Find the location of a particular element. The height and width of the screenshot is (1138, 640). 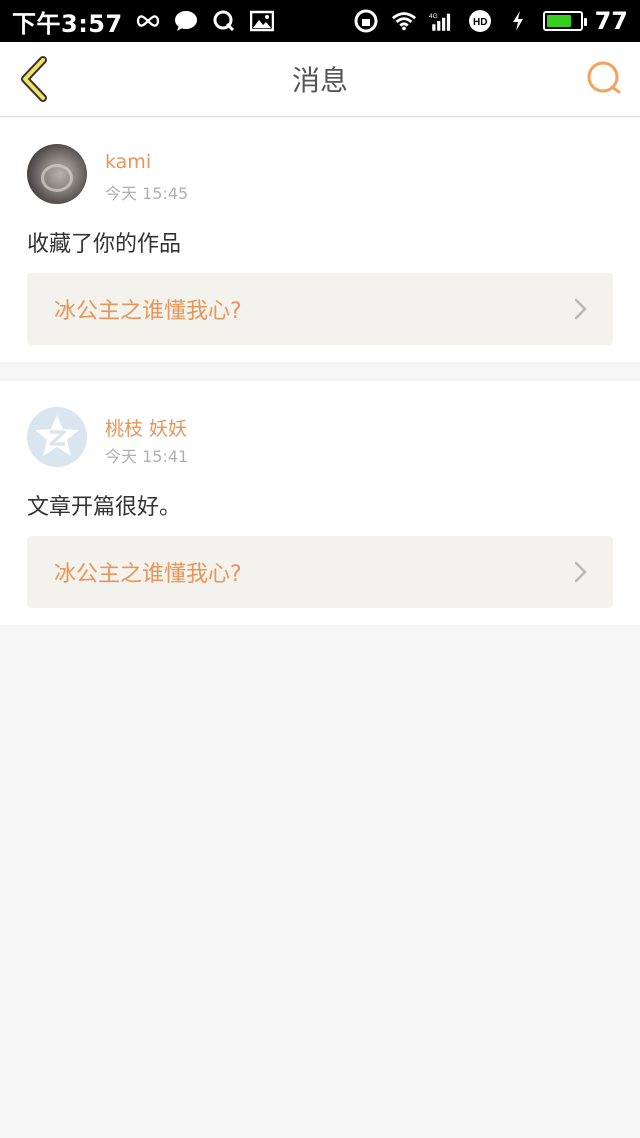

header-bar: 消息 is located at coordinates (320, 79).